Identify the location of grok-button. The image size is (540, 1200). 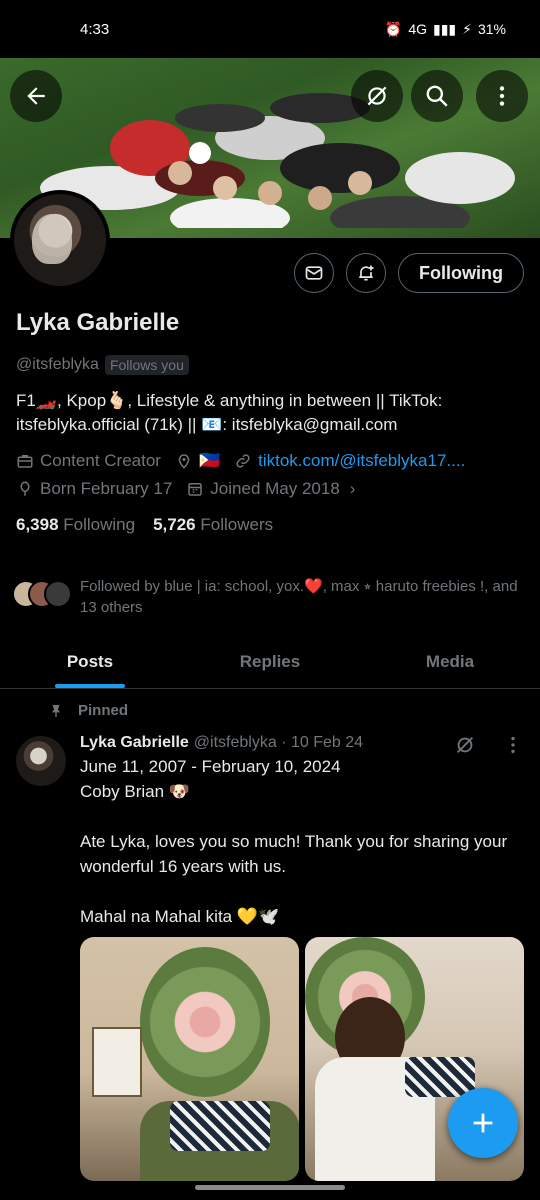
(377, 96).